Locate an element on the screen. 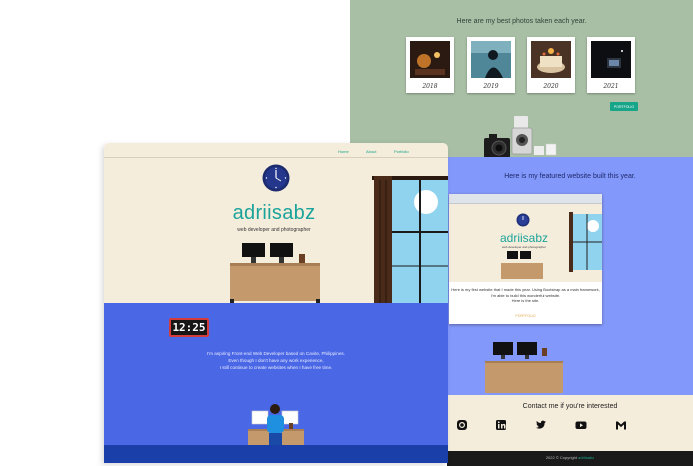  preview-subtitle: web developer and photographer is located at coordinates (524, 247).